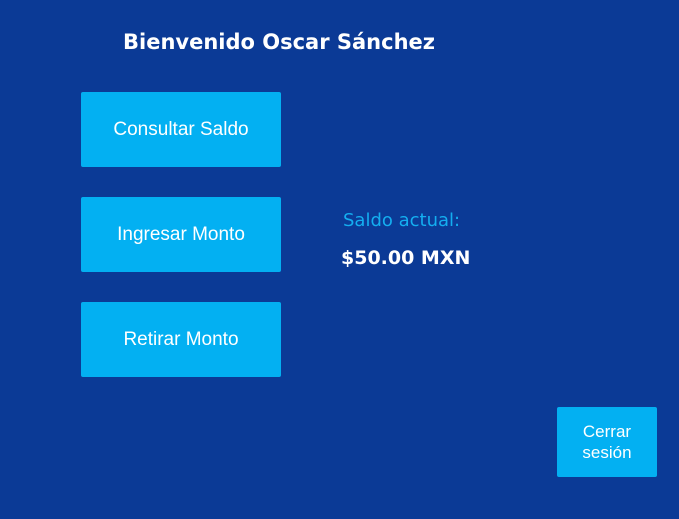  I want to click on ingresar-monto-button: Ingresar Monto, so click(181, 234).